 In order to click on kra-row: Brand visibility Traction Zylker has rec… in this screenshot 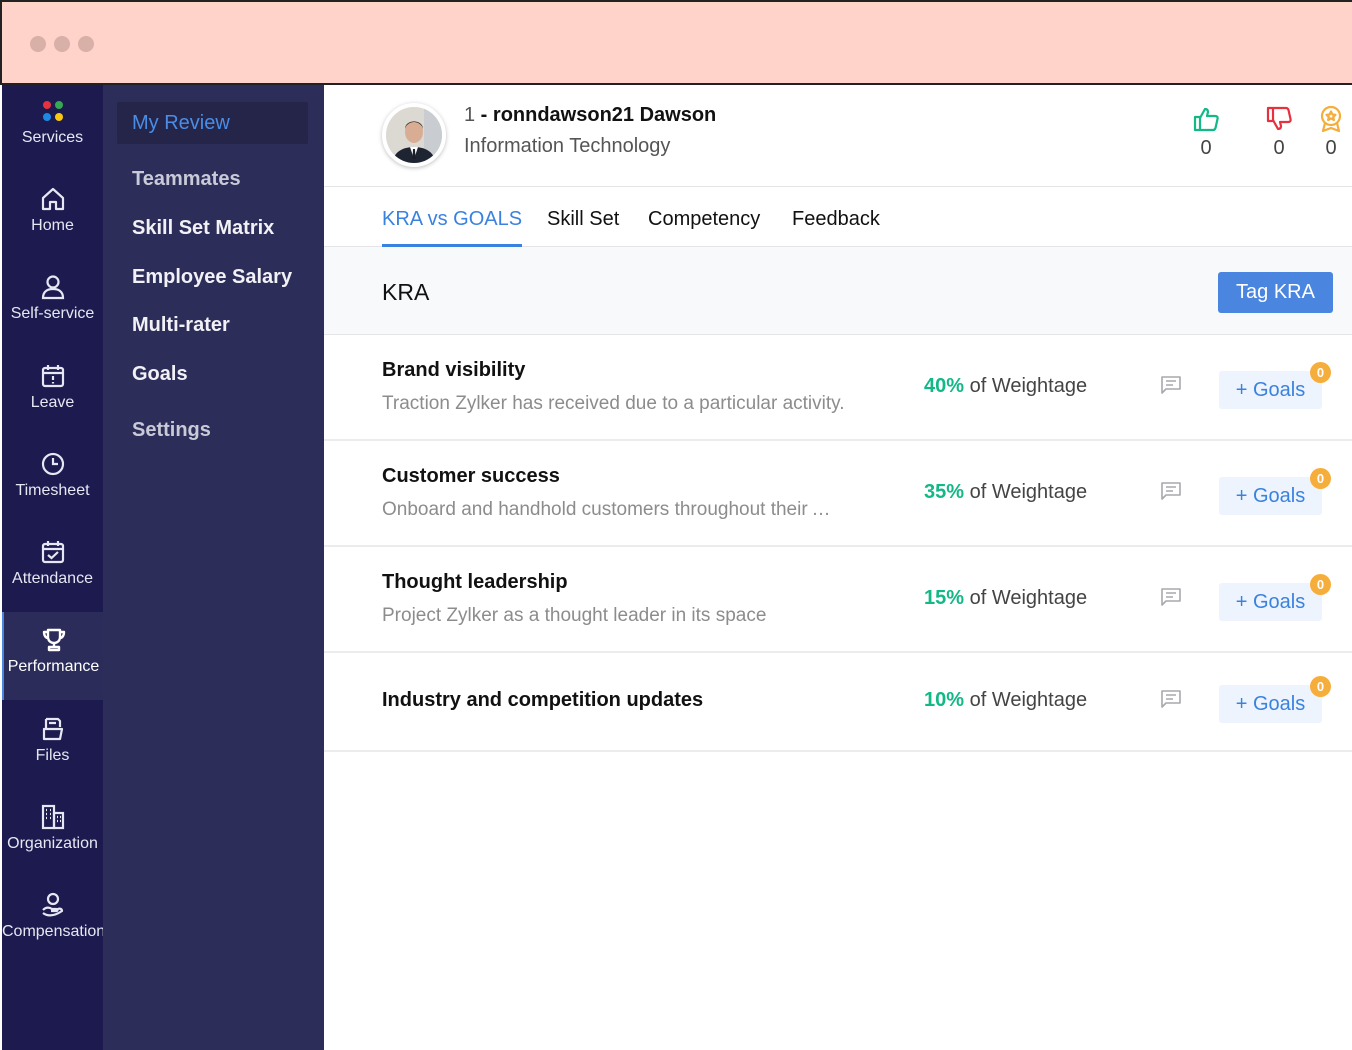, I will do `click(838, 388)`.